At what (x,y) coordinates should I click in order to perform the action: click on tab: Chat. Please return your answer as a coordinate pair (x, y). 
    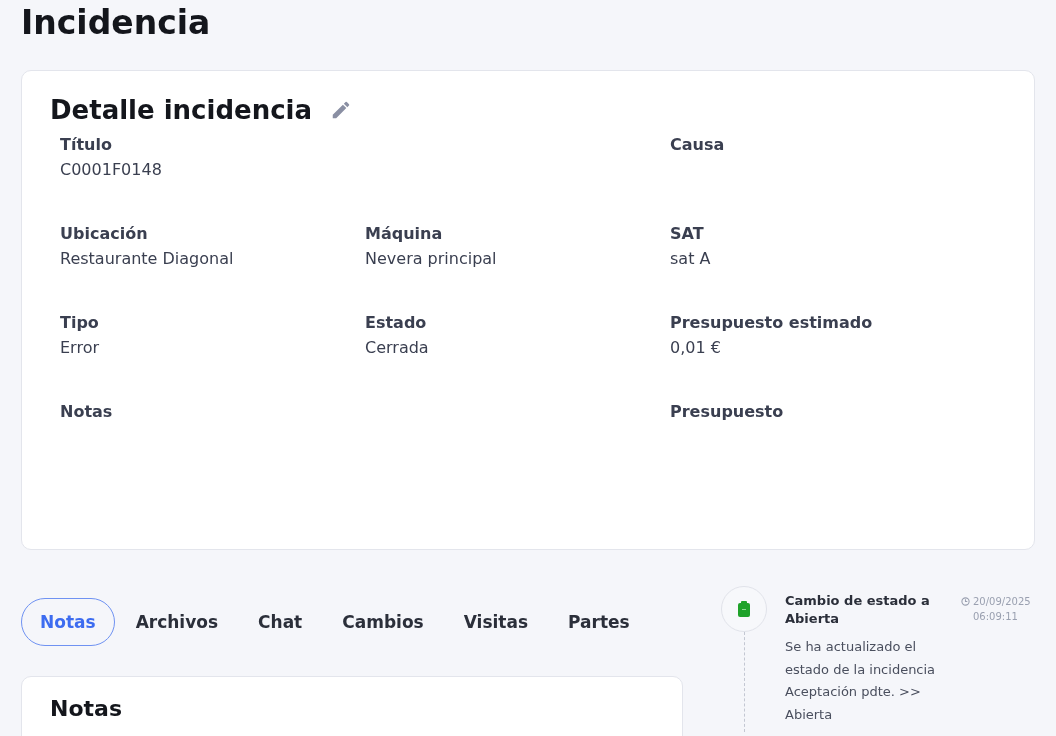
    Looking at the image, I should click on (280, 622).